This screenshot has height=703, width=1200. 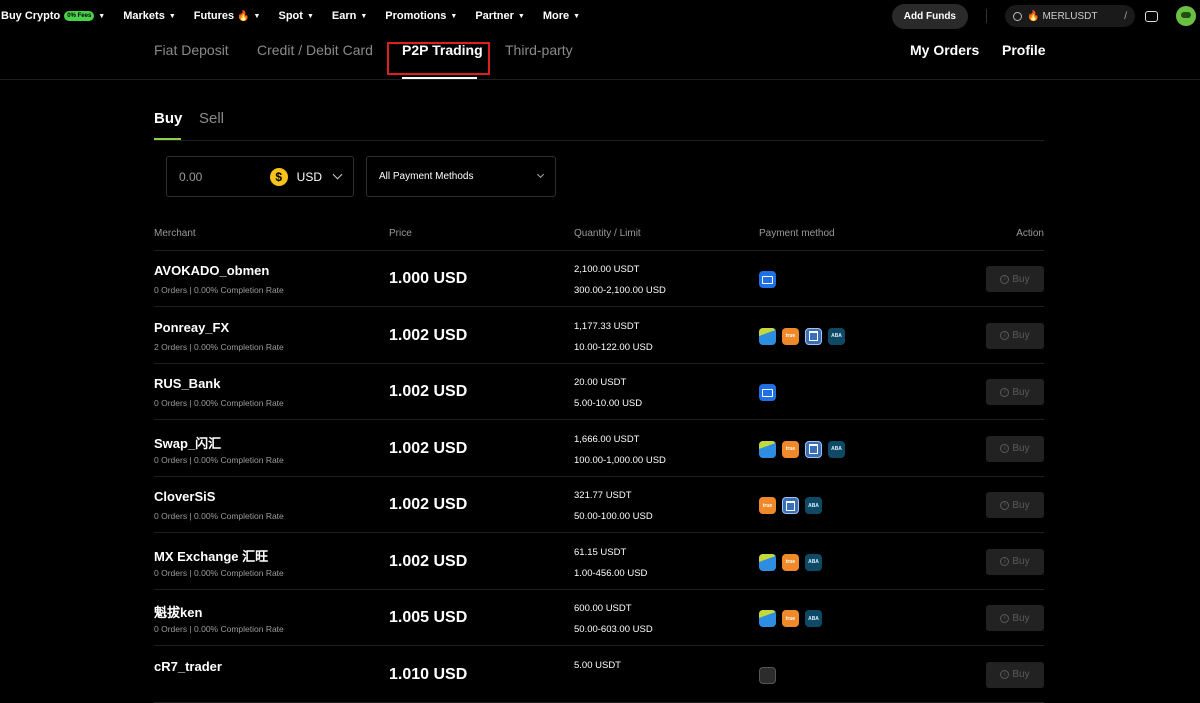 I want to click on nav-markets-label: Markets, so click(x=144, y=16).